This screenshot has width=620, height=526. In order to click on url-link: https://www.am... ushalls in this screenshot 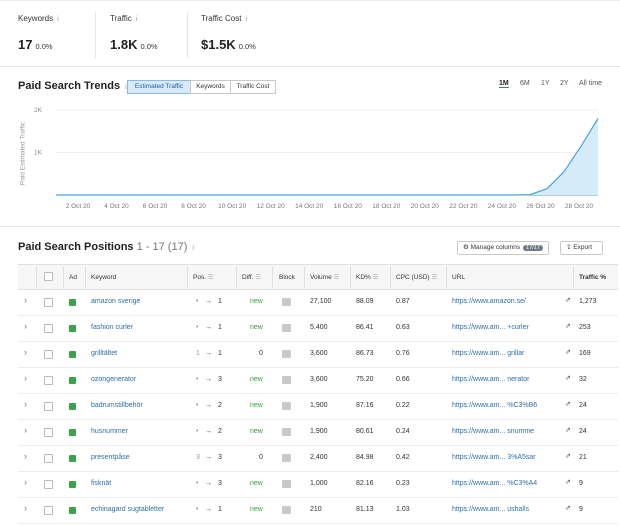, I will do `click(490, 509)`.